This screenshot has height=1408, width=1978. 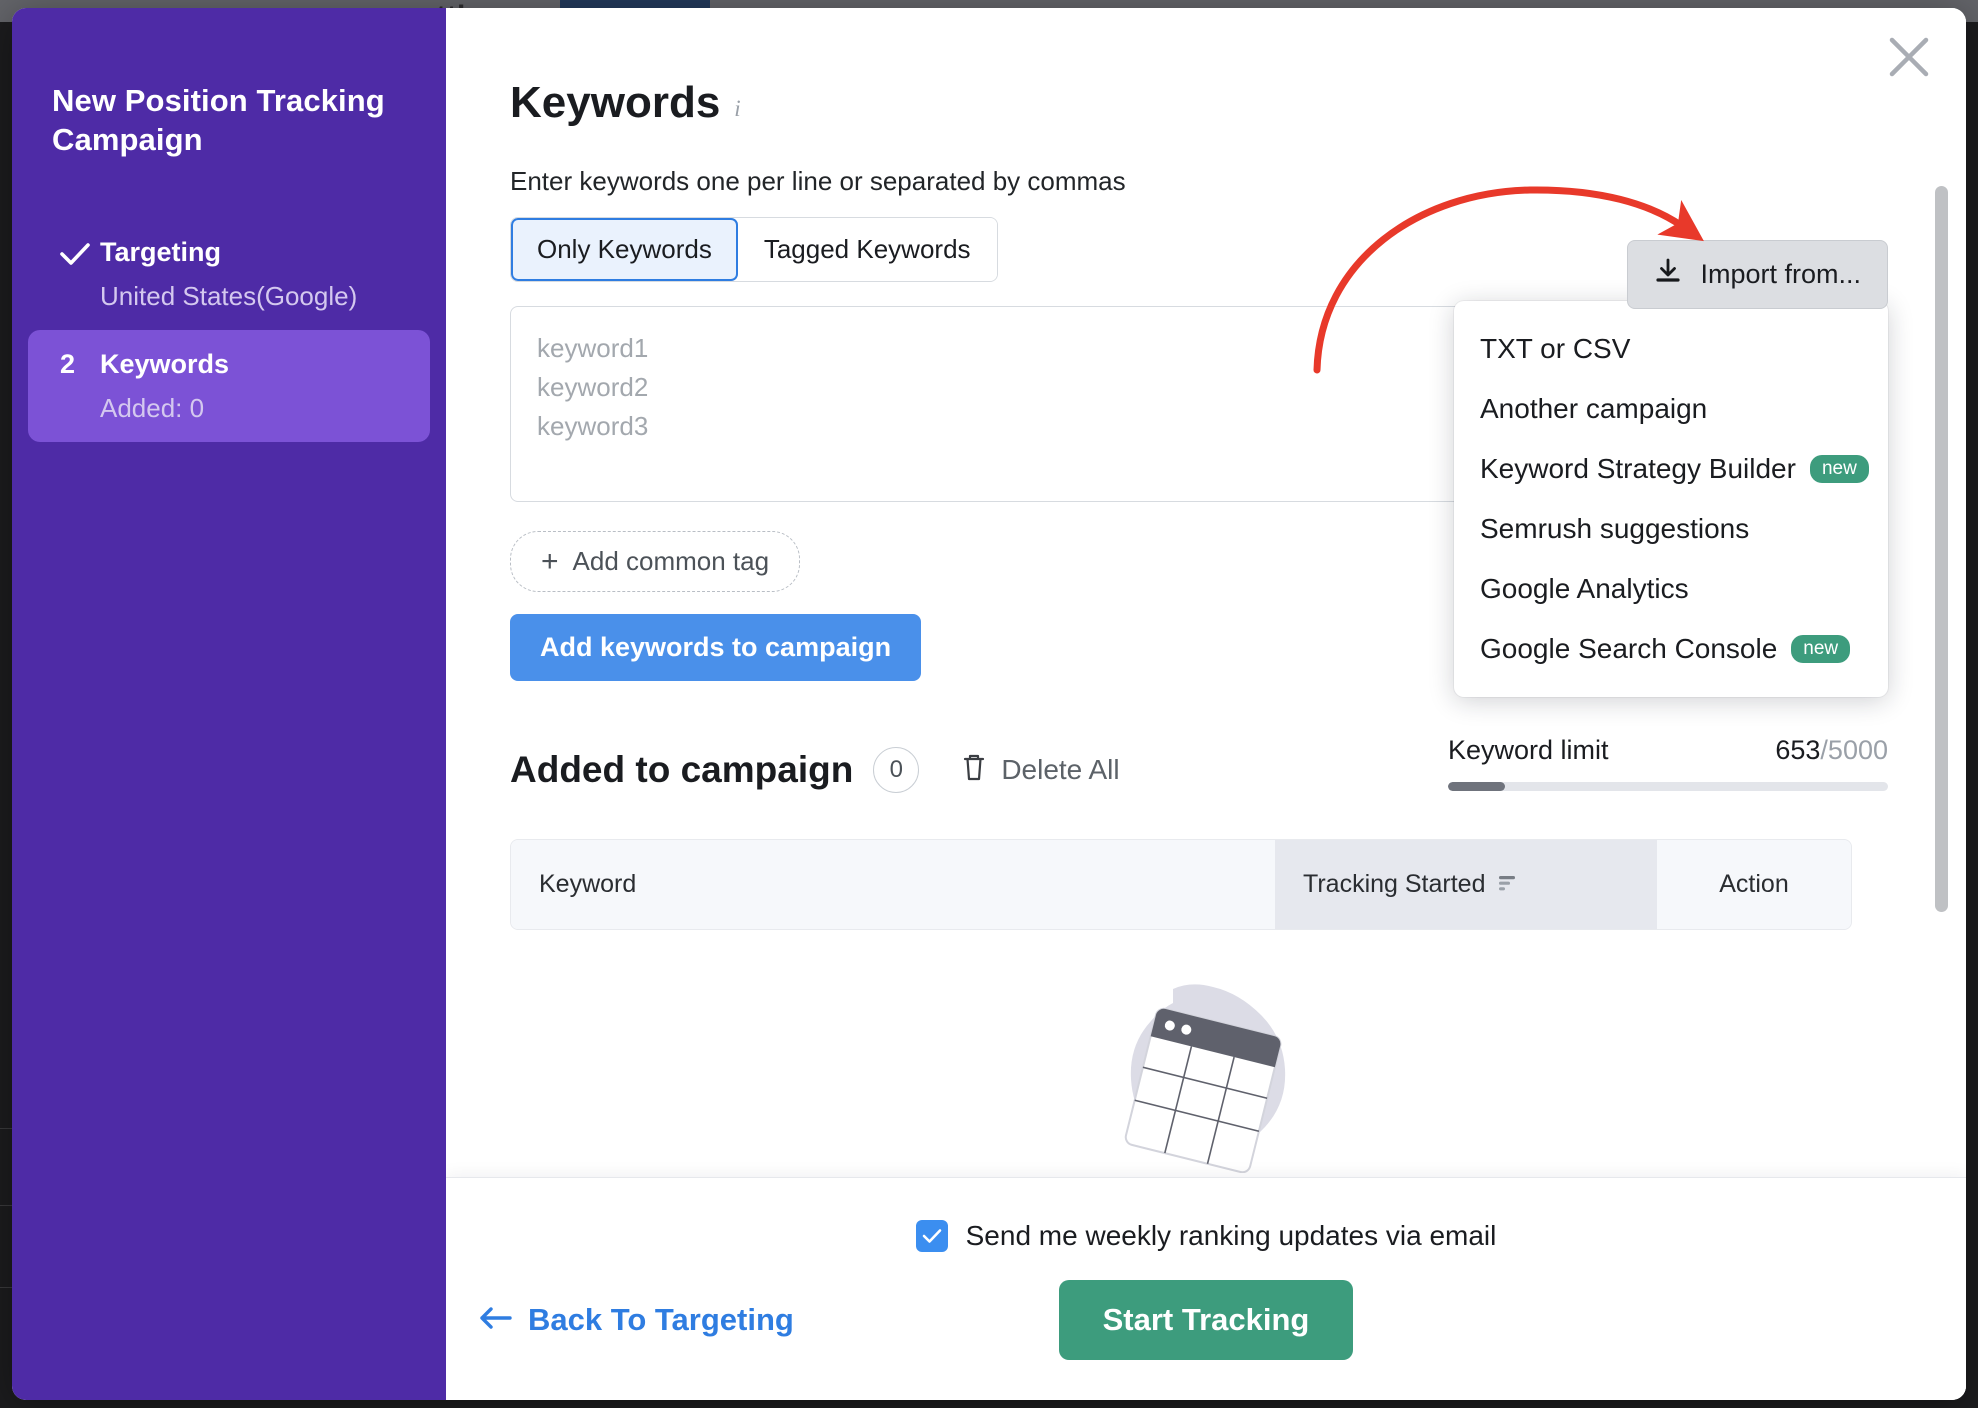 What do you see at coordinates (624, 249) in the screenshot?
I see `tab-only-keywords: Only Keywords` at bounding box center [624, 249].